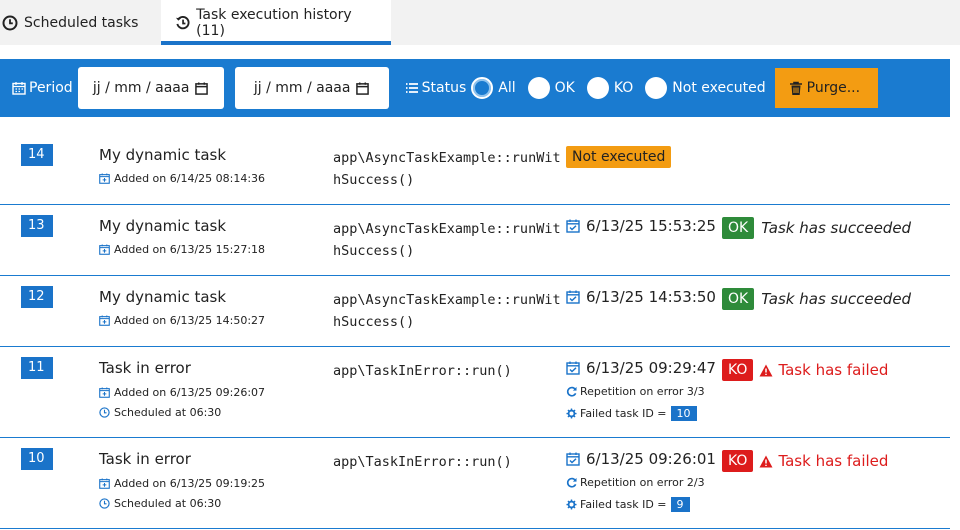 The height and width of the screenshot is (530, 960). Describe the element at coordinates (635, 482) in the screenshot. I see `repetition-info: Repetition on error 2/3` at that location.